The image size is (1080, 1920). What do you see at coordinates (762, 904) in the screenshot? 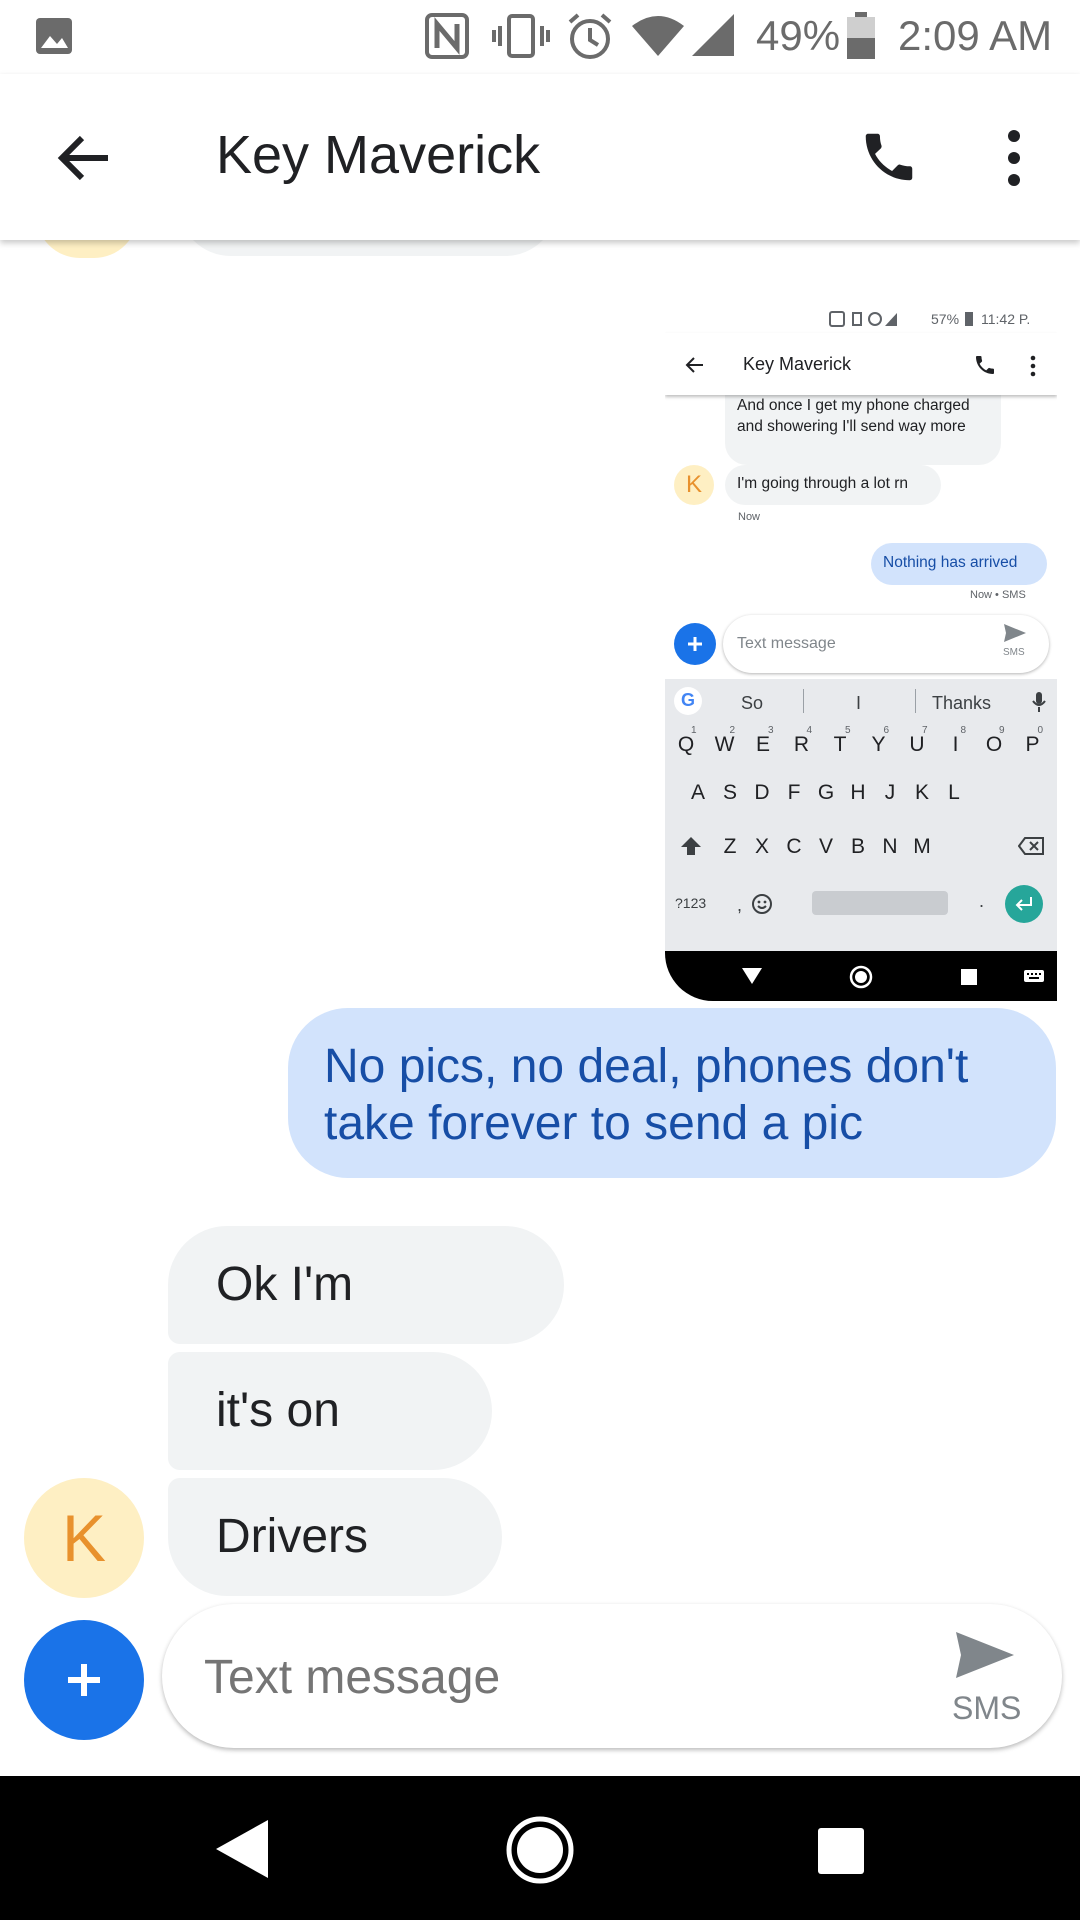
I see `mini-emoji-icon` at bounding box center [762, 904].